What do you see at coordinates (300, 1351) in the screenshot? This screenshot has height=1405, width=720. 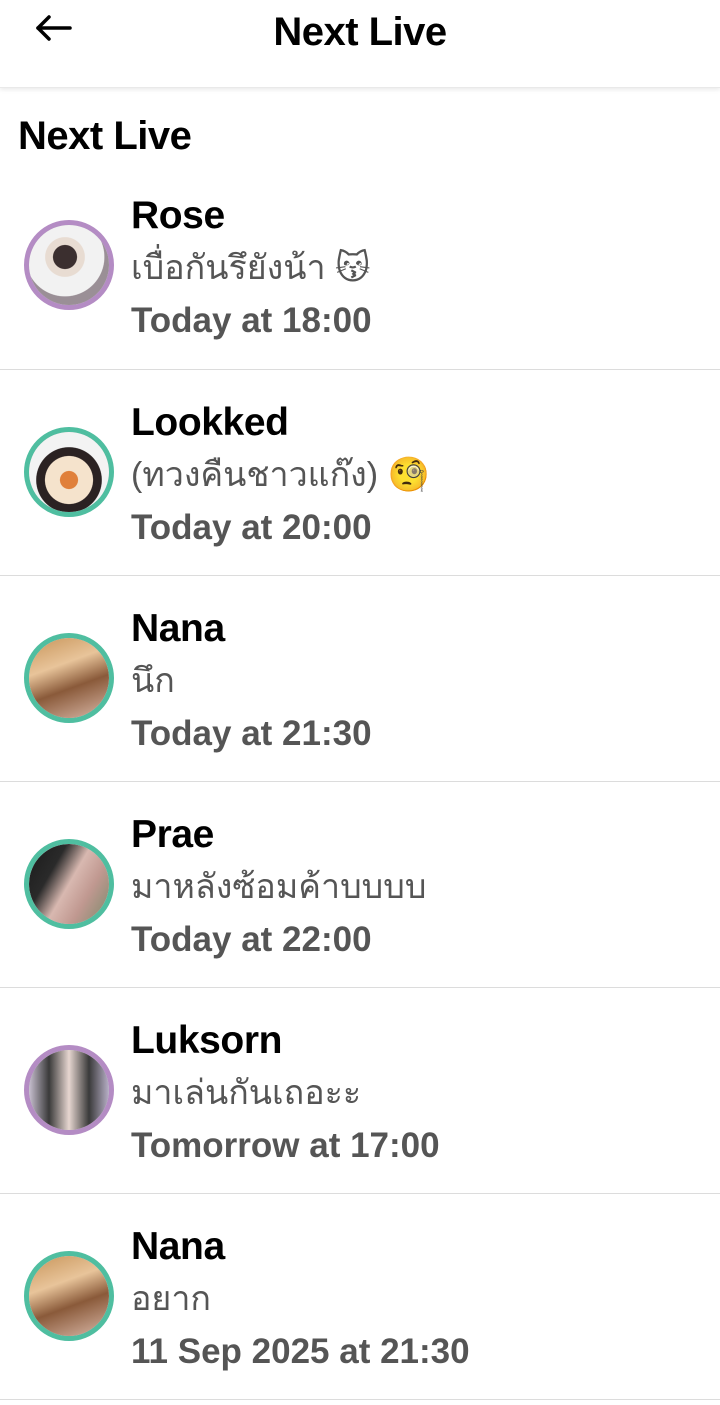 I see `live-time: 11 Sep 2025 at 21:30` at bounding box center [300, 1351].